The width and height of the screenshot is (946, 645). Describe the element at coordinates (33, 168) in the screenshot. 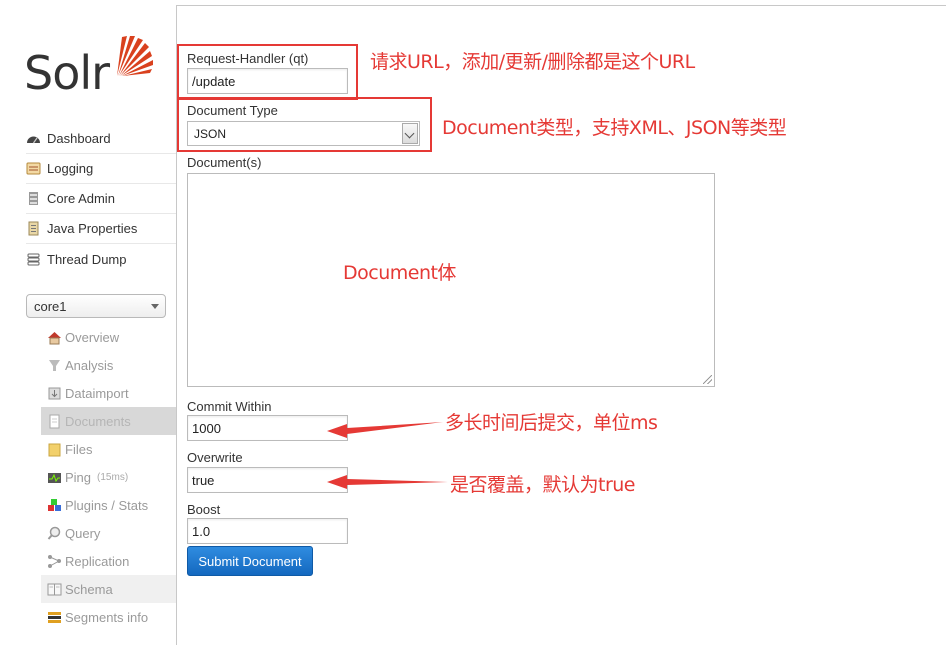

I see `logging-icon` at that location.